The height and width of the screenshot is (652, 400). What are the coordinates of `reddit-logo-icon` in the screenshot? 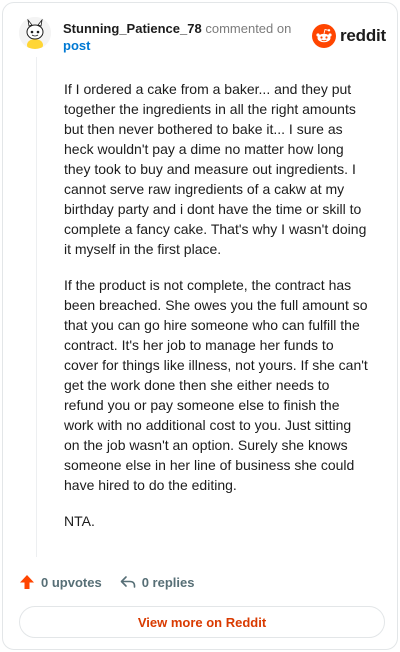 It's located at (324, 36).